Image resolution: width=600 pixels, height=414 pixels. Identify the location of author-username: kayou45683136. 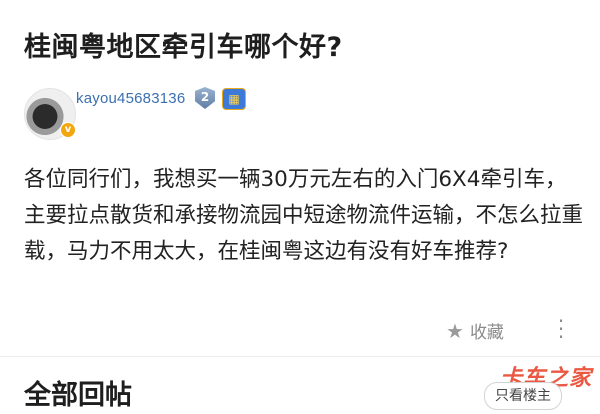
(130, 98).